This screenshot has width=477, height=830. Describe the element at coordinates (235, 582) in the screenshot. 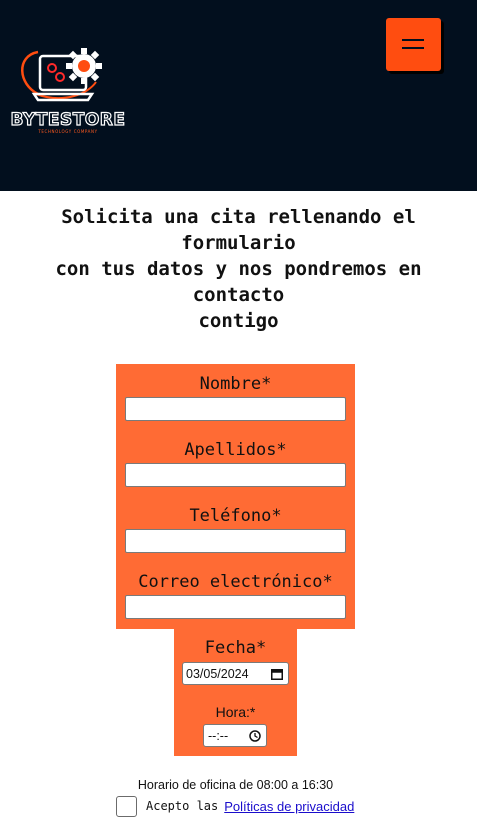

I see `correo-label: Correo electrónico*` at that location.